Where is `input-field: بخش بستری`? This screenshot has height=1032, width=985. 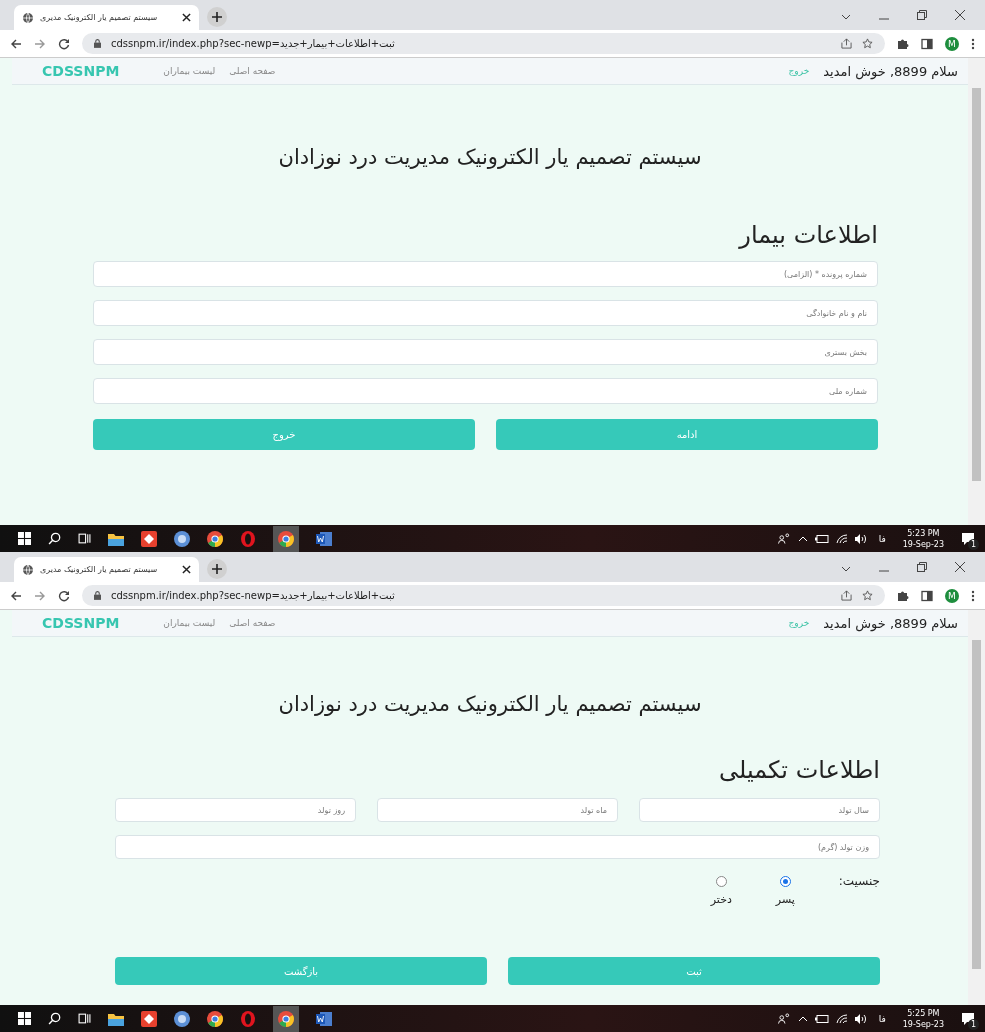 input-field: بخش بستری is located at coordinates (485, 352).